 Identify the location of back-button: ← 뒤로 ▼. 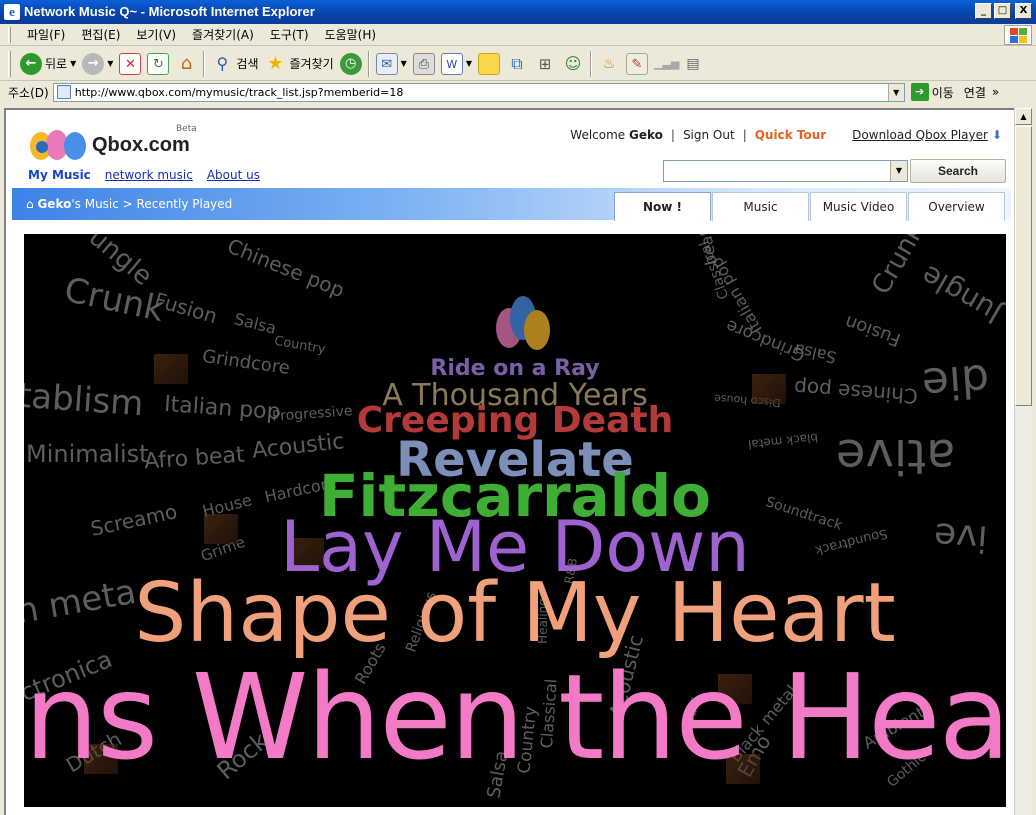
(48, 64).